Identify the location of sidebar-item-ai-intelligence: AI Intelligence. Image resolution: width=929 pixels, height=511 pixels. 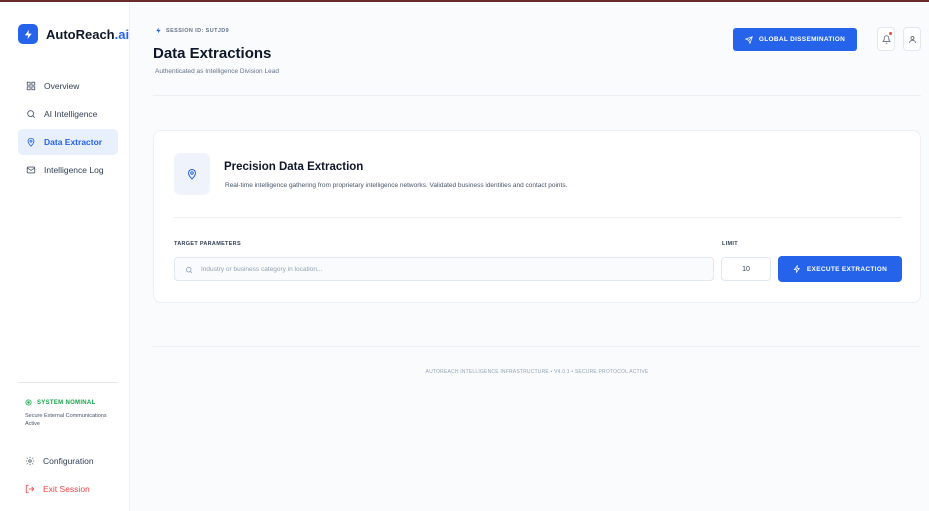
(68, 114).